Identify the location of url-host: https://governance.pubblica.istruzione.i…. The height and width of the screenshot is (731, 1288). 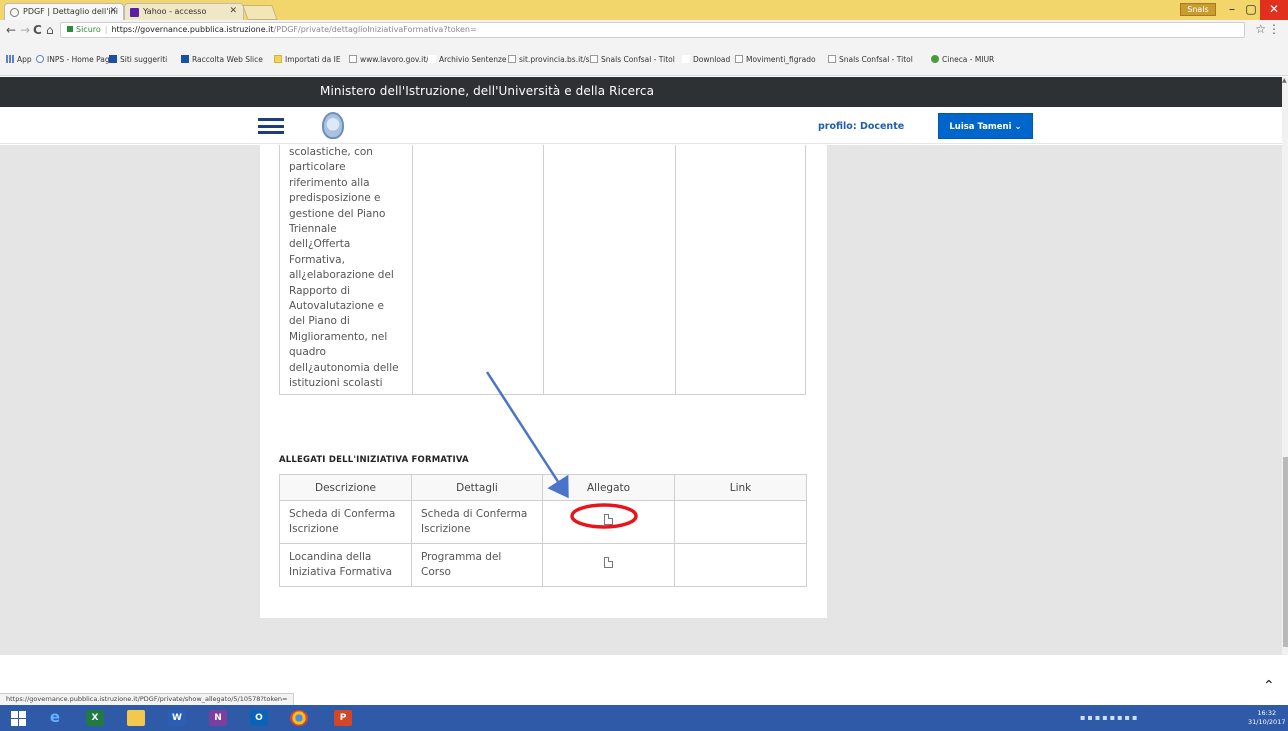
(192, 29).